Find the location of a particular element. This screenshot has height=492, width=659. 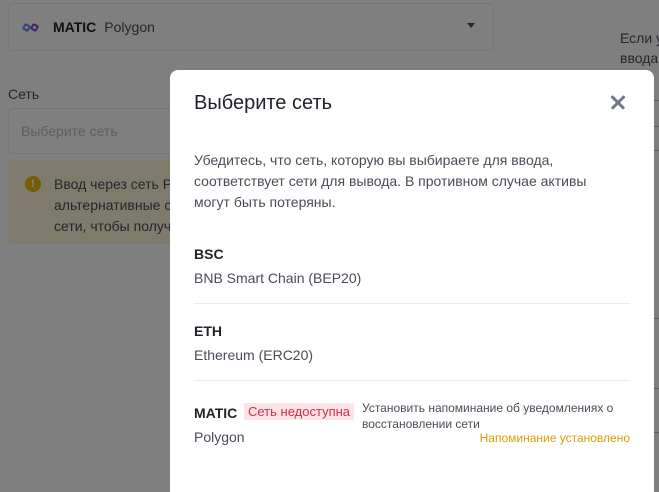

network-option-eth: ETH Ethereum (ERC20) is located at coordinates (412, 361).